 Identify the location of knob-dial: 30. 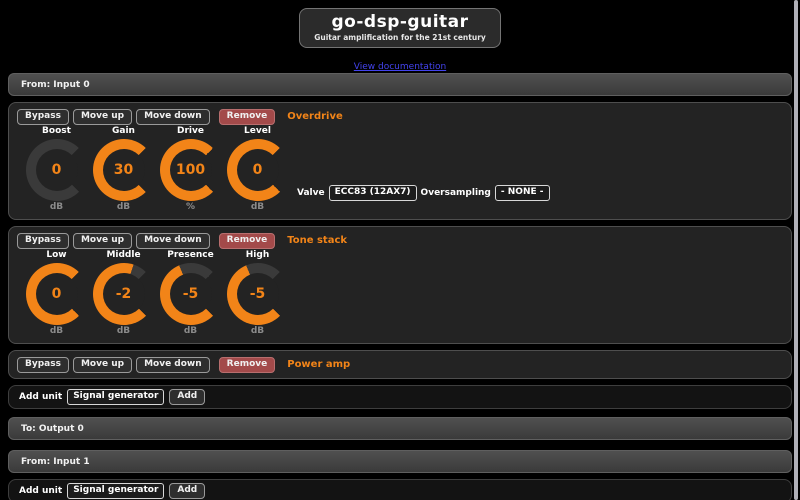
(123, 170).